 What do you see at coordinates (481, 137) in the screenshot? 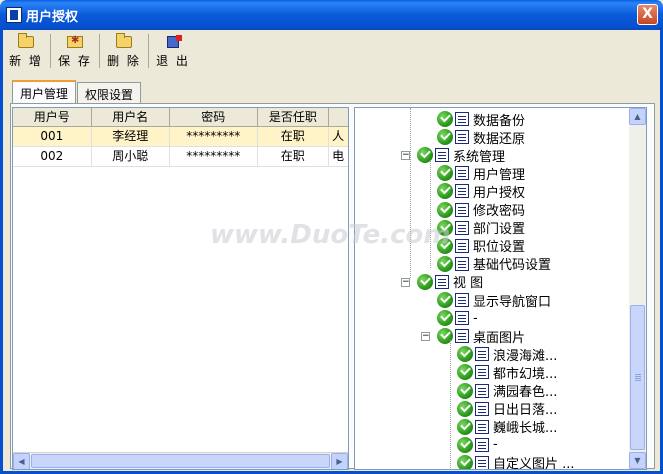
I see `tree-node: 数据还原` at bounding box center [481, 137].